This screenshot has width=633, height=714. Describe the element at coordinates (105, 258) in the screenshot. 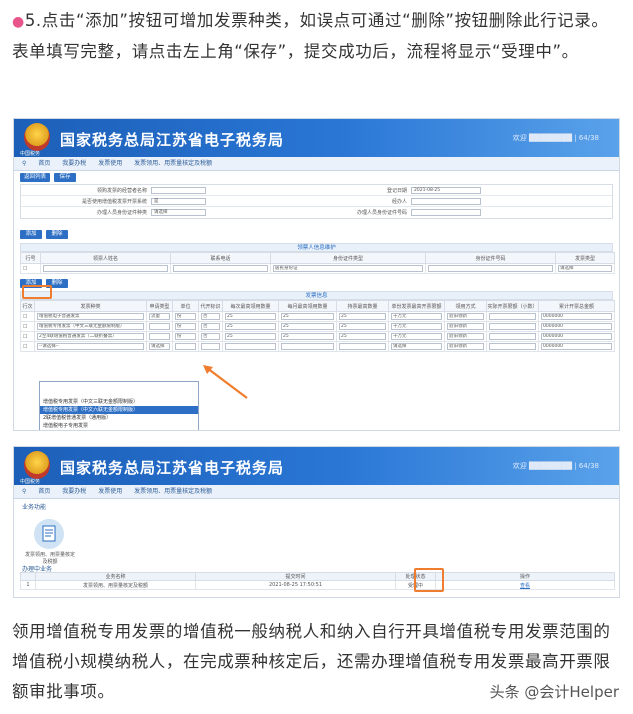

I see `col-header: 领票人姓名` at that location.